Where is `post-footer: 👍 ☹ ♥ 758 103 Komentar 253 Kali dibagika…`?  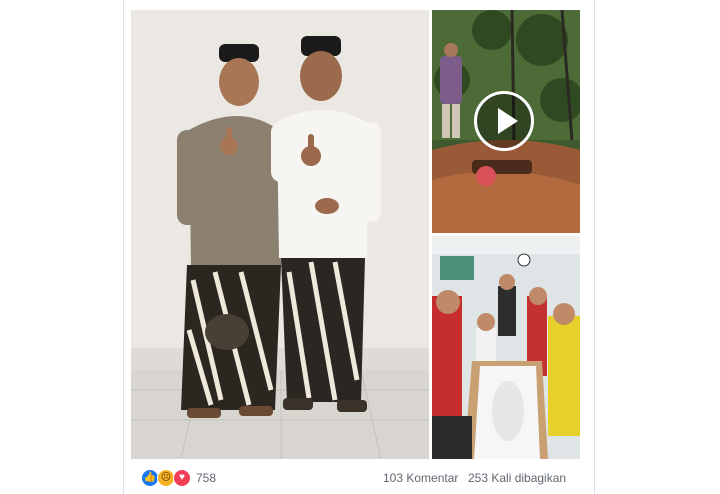 post-footer: 👍 ☹ ♥ 758 103 Komentar 253 Kali dibagika… is located at coordinates (358, 478).